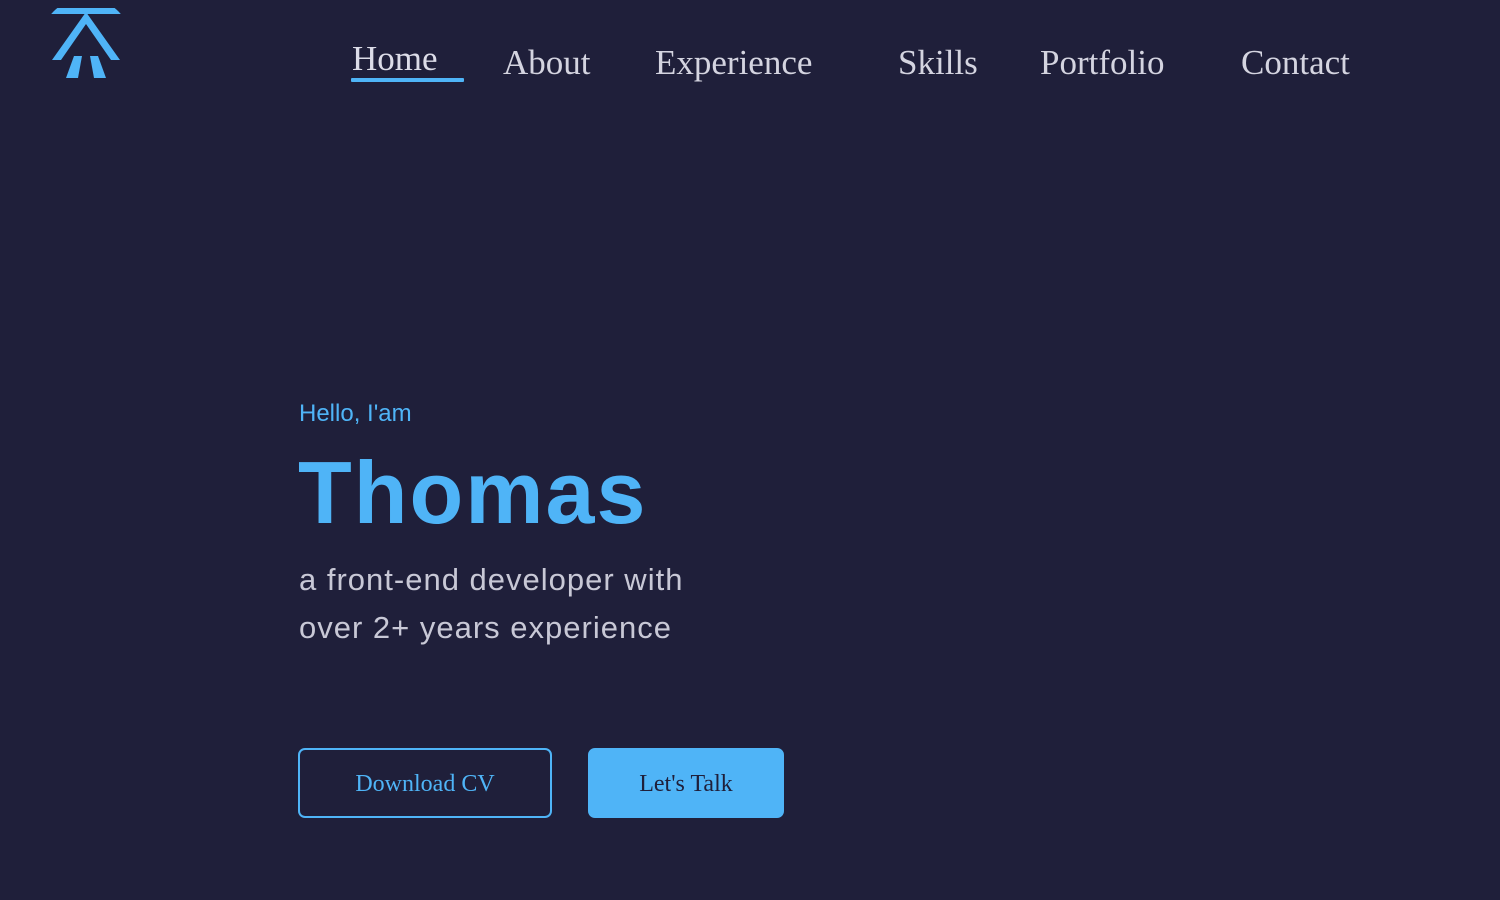 The width and height of the screenshot is (1500, 900). What do you see at coordinates (1102, 63) in the screenshot?
I see `nav-portfolio: Portfolio` at bounding box center [1102, 63].